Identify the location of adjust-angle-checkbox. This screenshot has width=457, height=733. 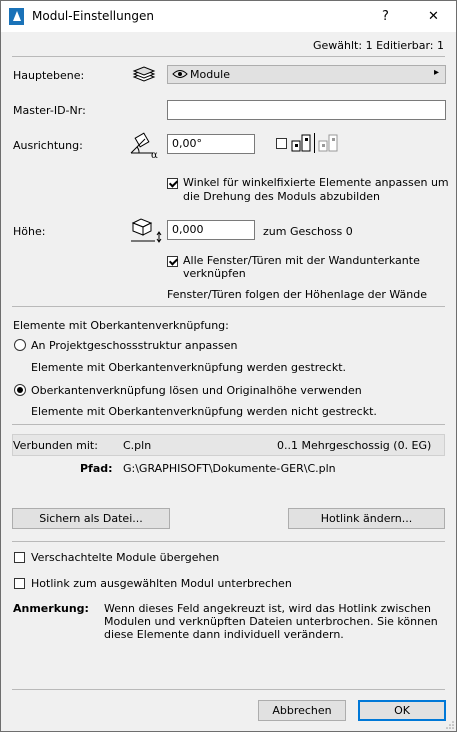
(172, 183).